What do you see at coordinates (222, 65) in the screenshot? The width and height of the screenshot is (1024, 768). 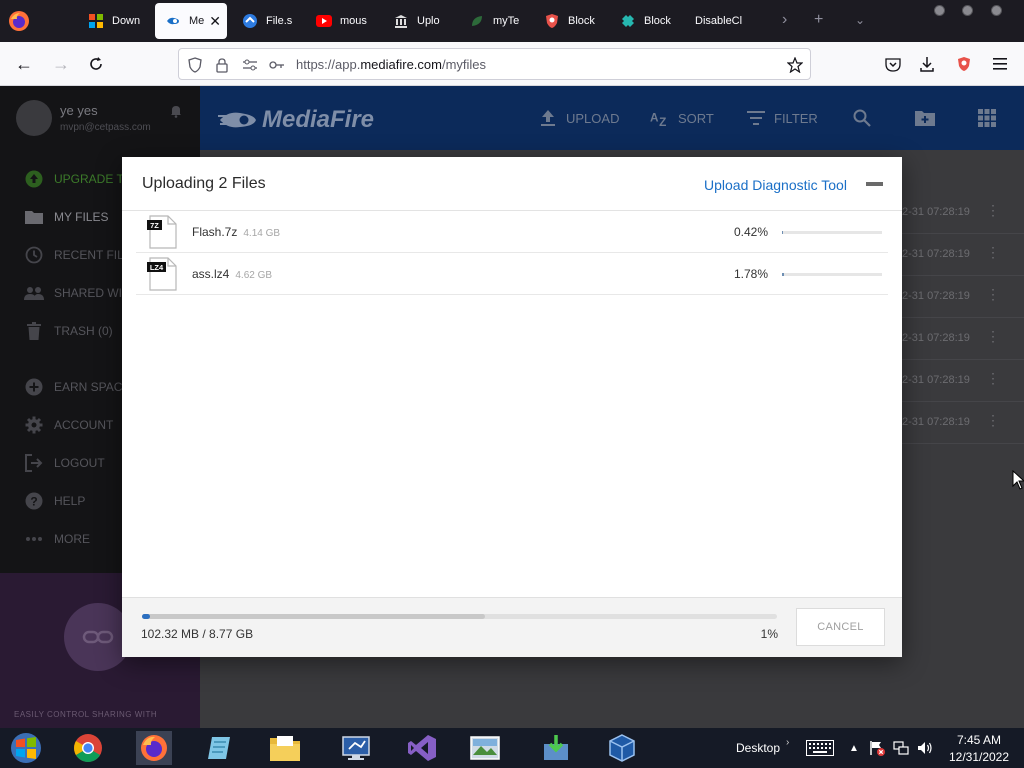 I see `lock-icon` at bounding box center [222, 65].